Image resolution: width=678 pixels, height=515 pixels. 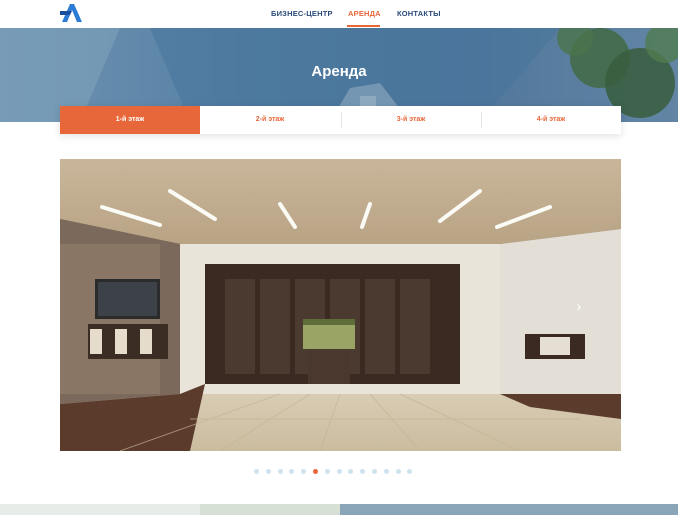 What do you see at coordinates (339, 71) in the screenshot?
I see `page-title: Аренда` at bounding box center [339, 71].